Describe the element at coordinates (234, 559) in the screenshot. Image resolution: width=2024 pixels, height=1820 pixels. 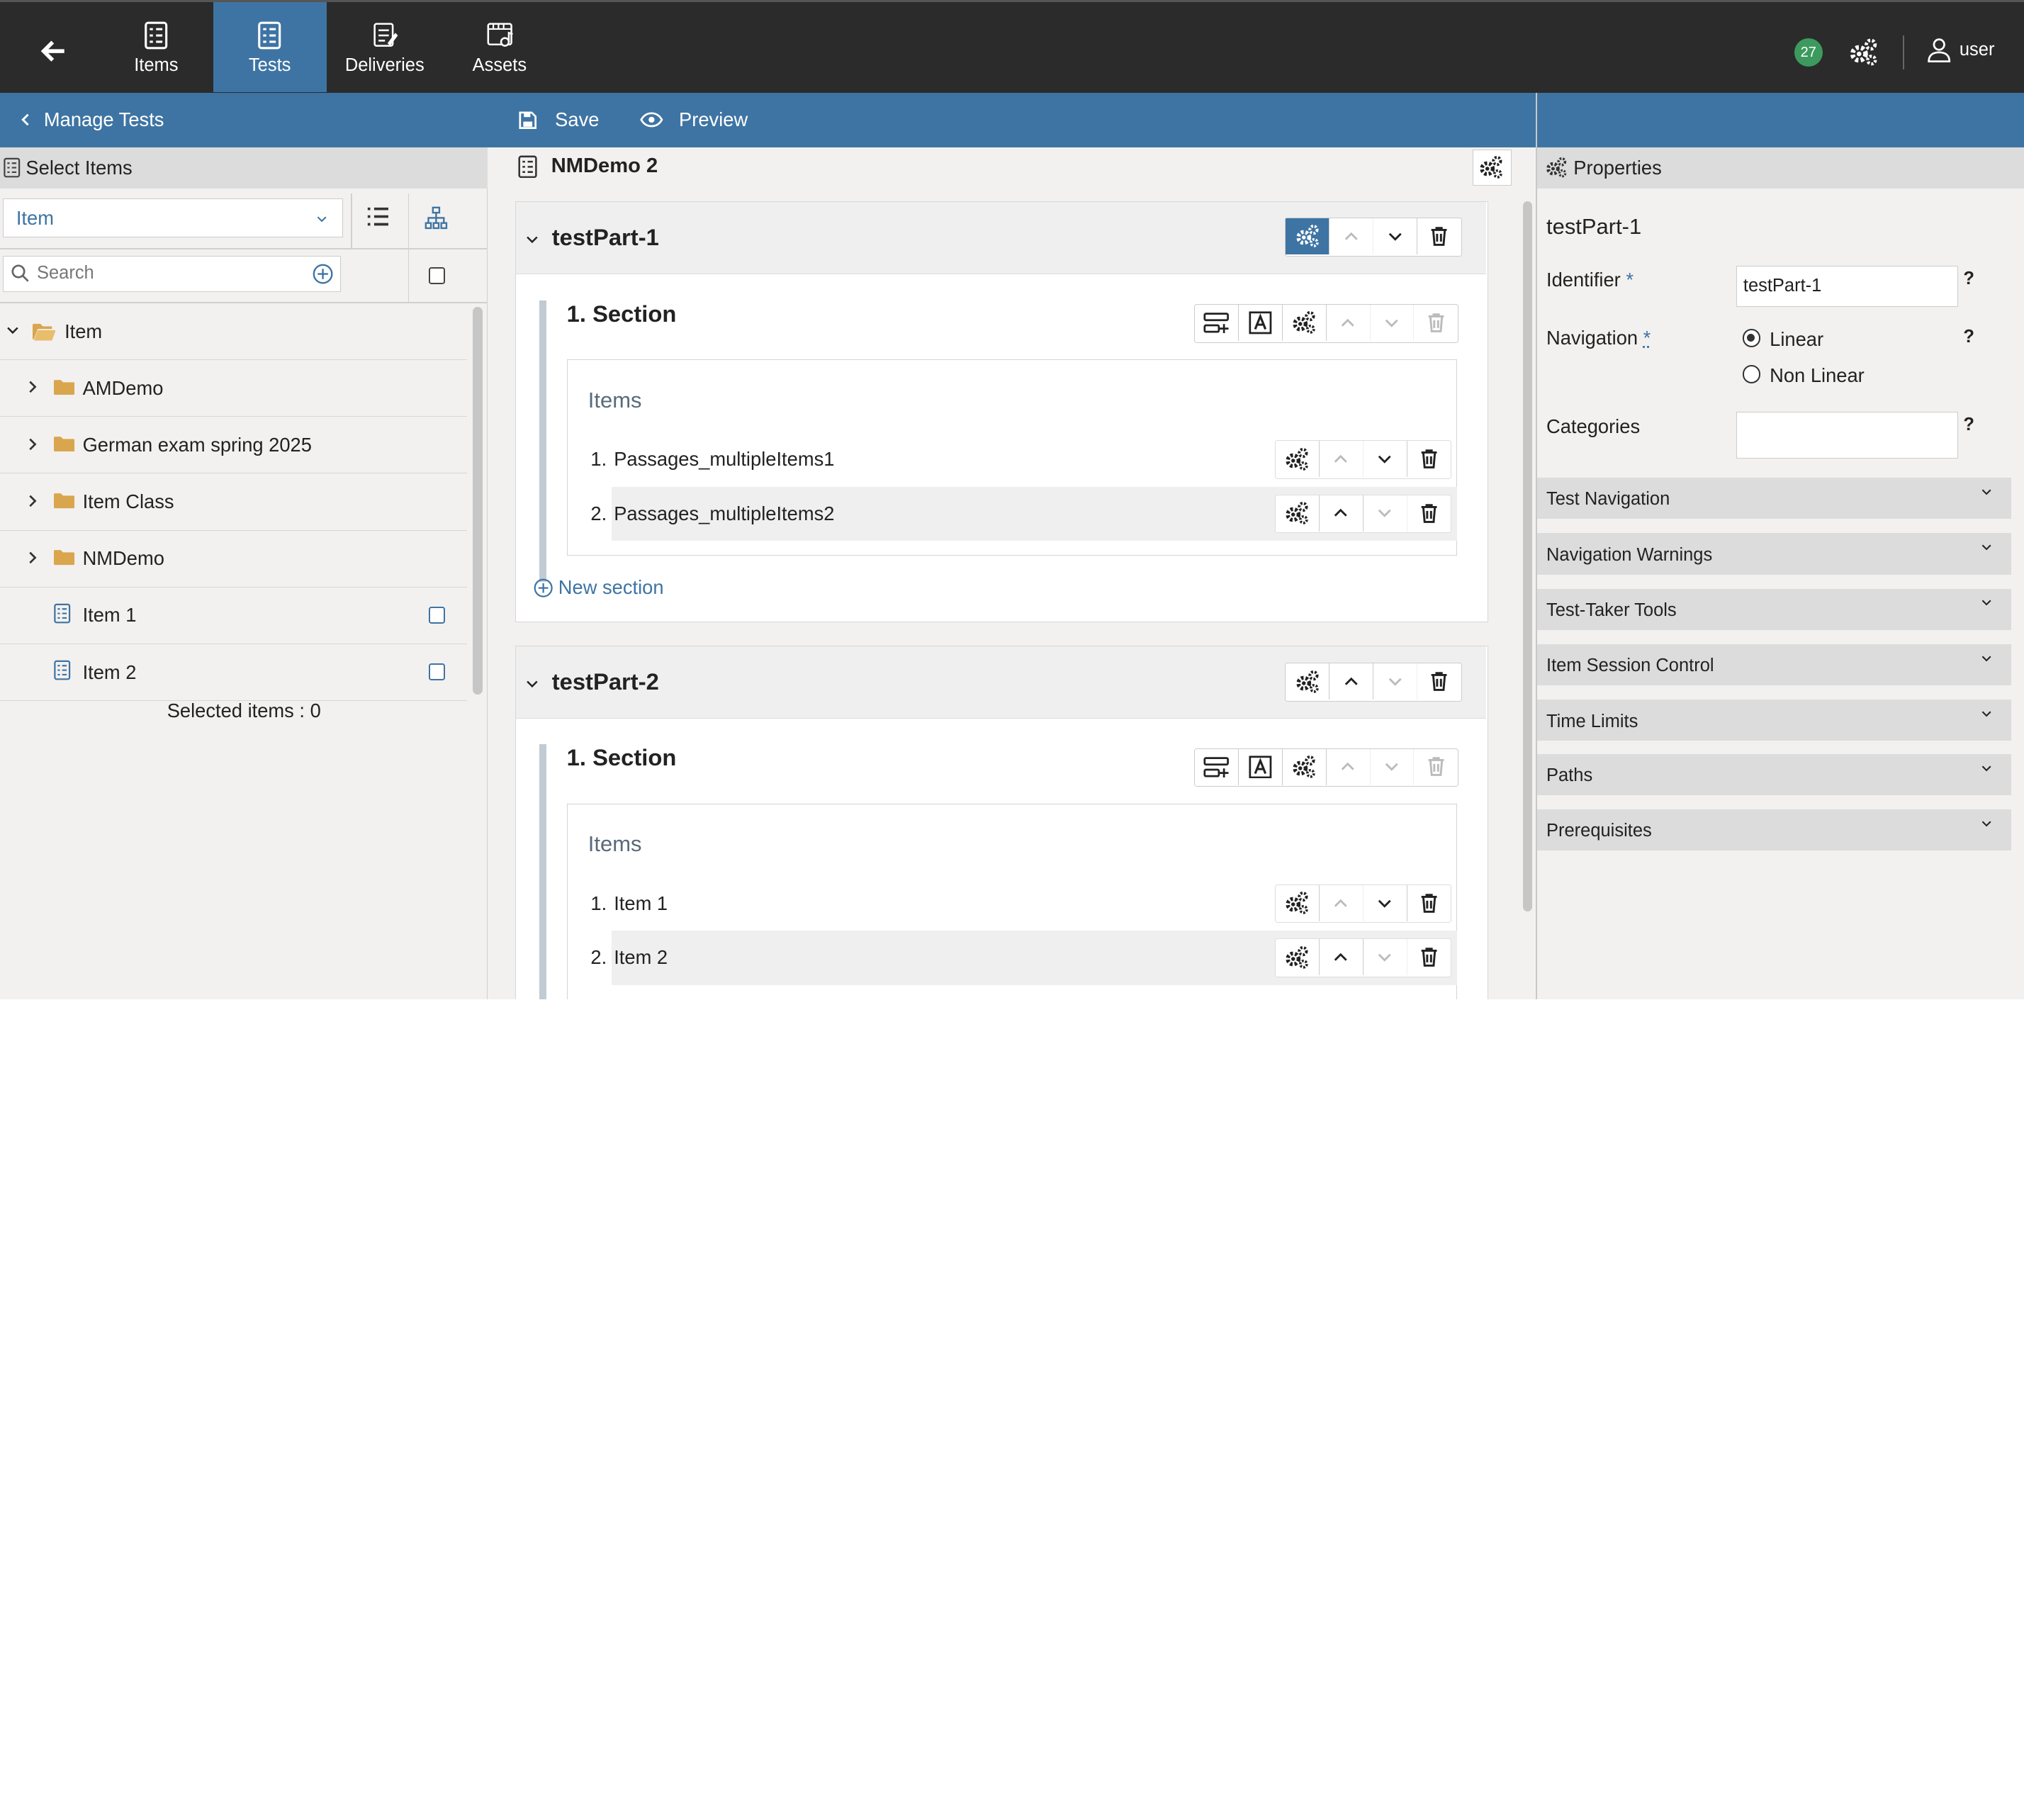
I see `tree-folder: NMDemo` at that location.